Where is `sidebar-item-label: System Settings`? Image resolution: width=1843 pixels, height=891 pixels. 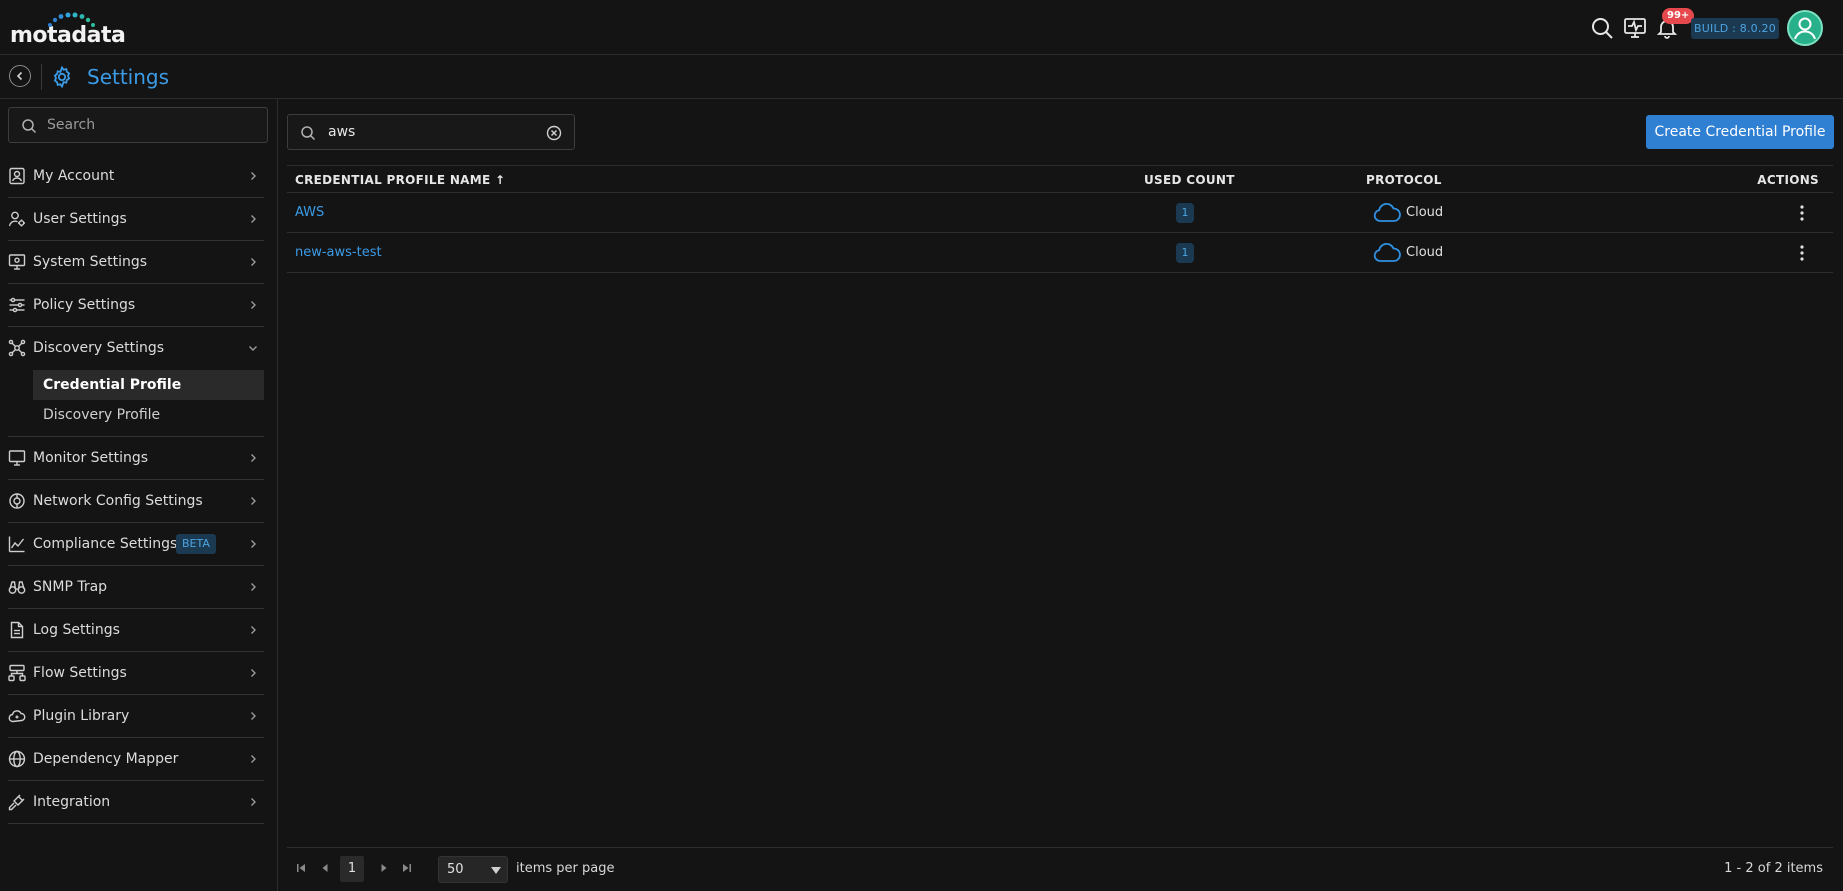
sidebar-item-label: System Settings is located at coordinates (90, 262).